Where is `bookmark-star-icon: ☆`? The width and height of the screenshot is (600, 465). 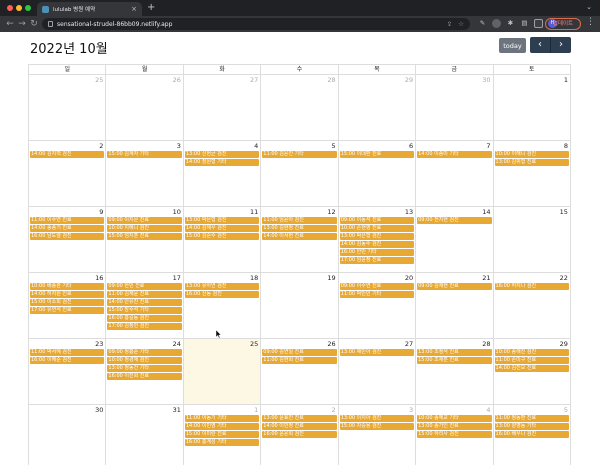 bookmark-star-icon: ☆ is located at coordinates (461, 24).